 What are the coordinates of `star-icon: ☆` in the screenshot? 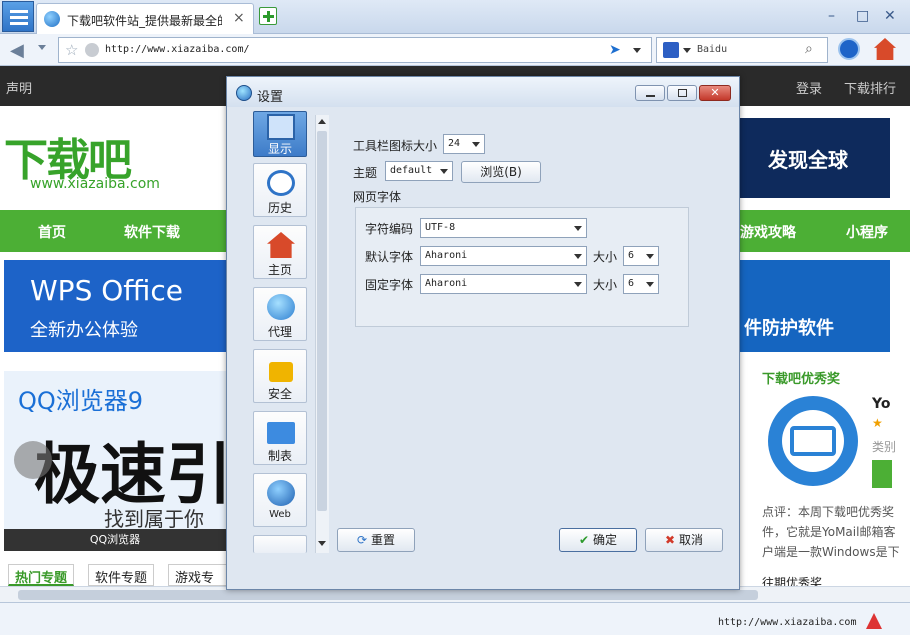 It's located at (71, 50).